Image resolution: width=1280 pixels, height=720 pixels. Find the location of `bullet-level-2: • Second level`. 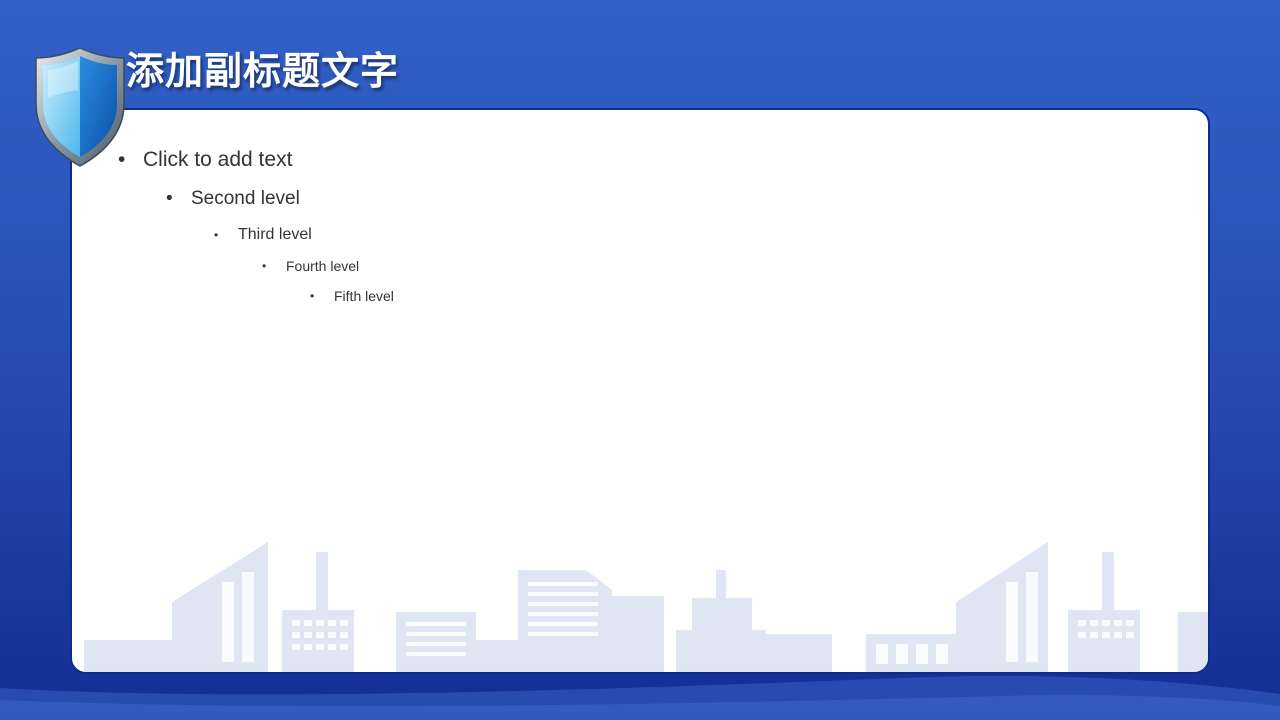

bullet-level-2: • Second level is located at coordinates (233, 199).